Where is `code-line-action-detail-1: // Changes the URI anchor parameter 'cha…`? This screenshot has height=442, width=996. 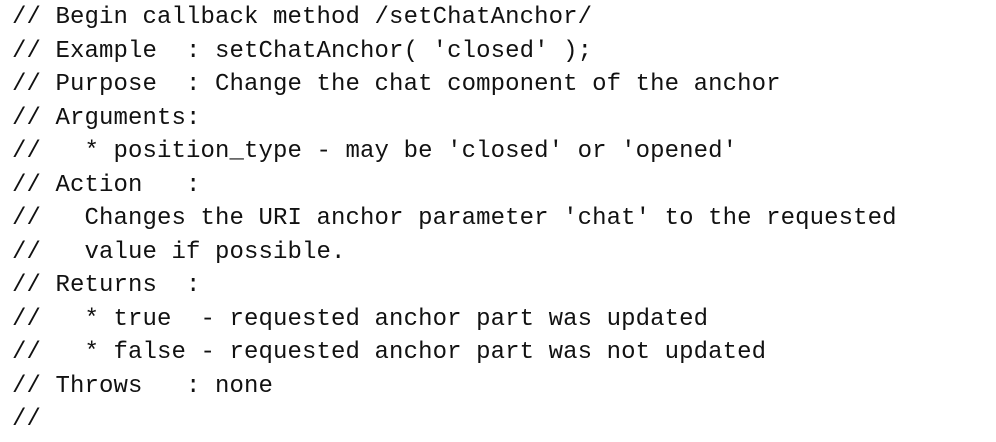
code-line-action-detail-1: // Changes the URI anchor parameter 'cha… is located at coordinates (454, 218).